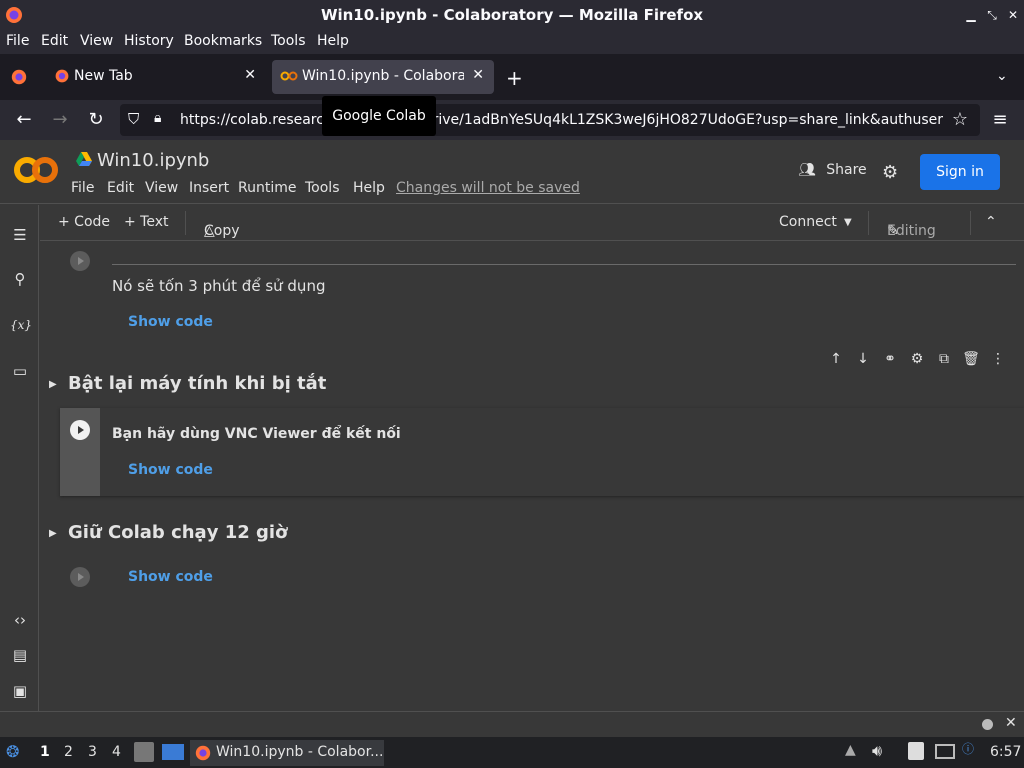 Image resolution: width=1024 pixels, height=768 pixels. I want to click on more-options-icon: ⋮, so click(998, 359).